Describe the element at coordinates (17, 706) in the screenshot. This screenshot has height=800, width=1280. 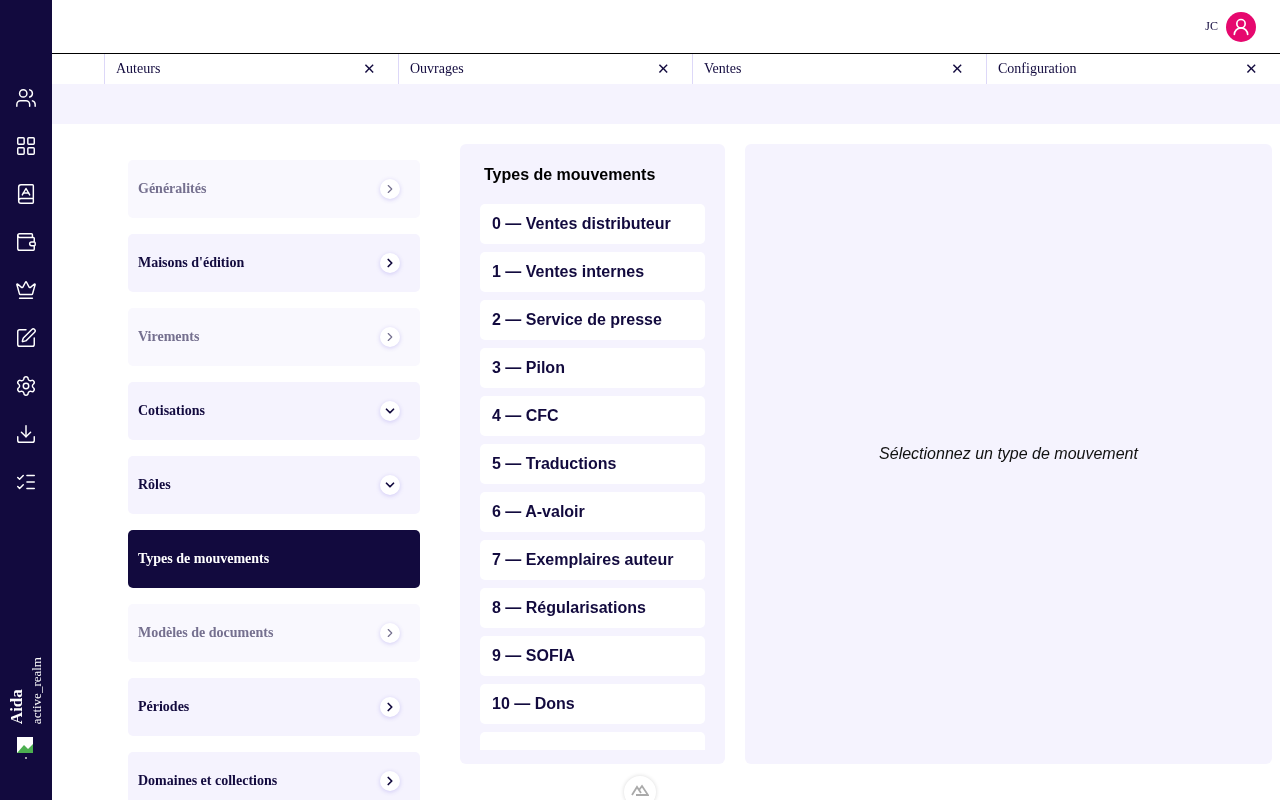
I see `app-name: Aida` at that location.